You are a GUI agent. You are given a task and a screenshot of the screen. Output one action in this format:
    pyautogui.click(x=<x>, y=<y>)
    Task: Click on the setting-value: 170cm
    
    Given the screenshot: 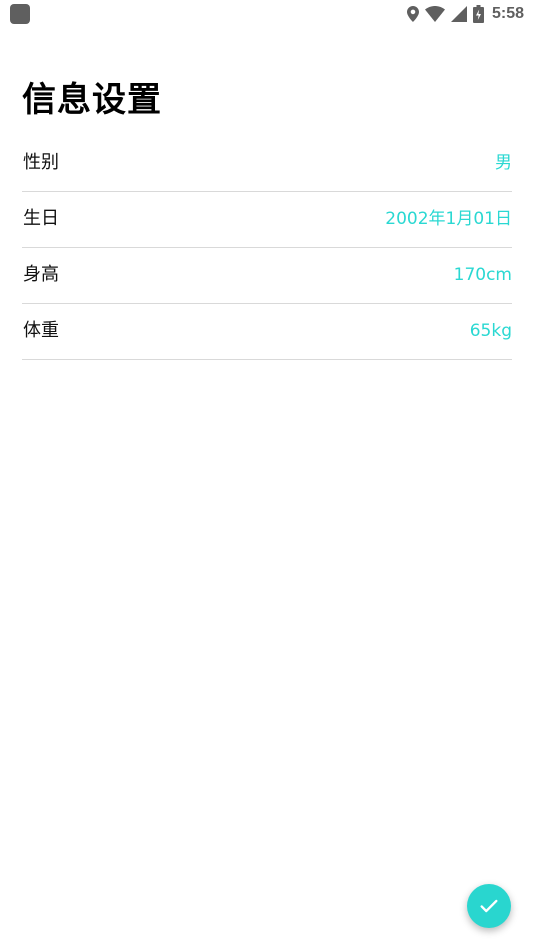 What is the action you would take?
    pyautogui.click(x=482, y=275)
    